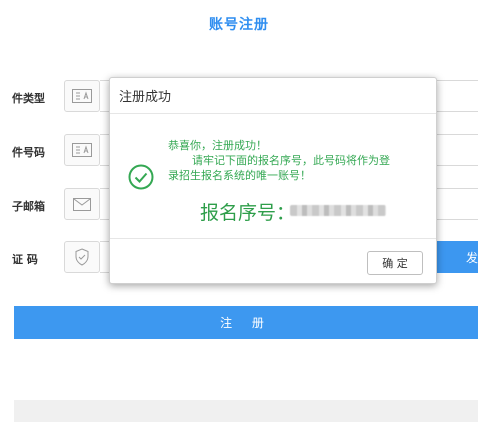  What do you see at coordinates (28, 98) in the screenshot?
I see `form-label-id-type: 件类型` at bounding box center [28, 98].